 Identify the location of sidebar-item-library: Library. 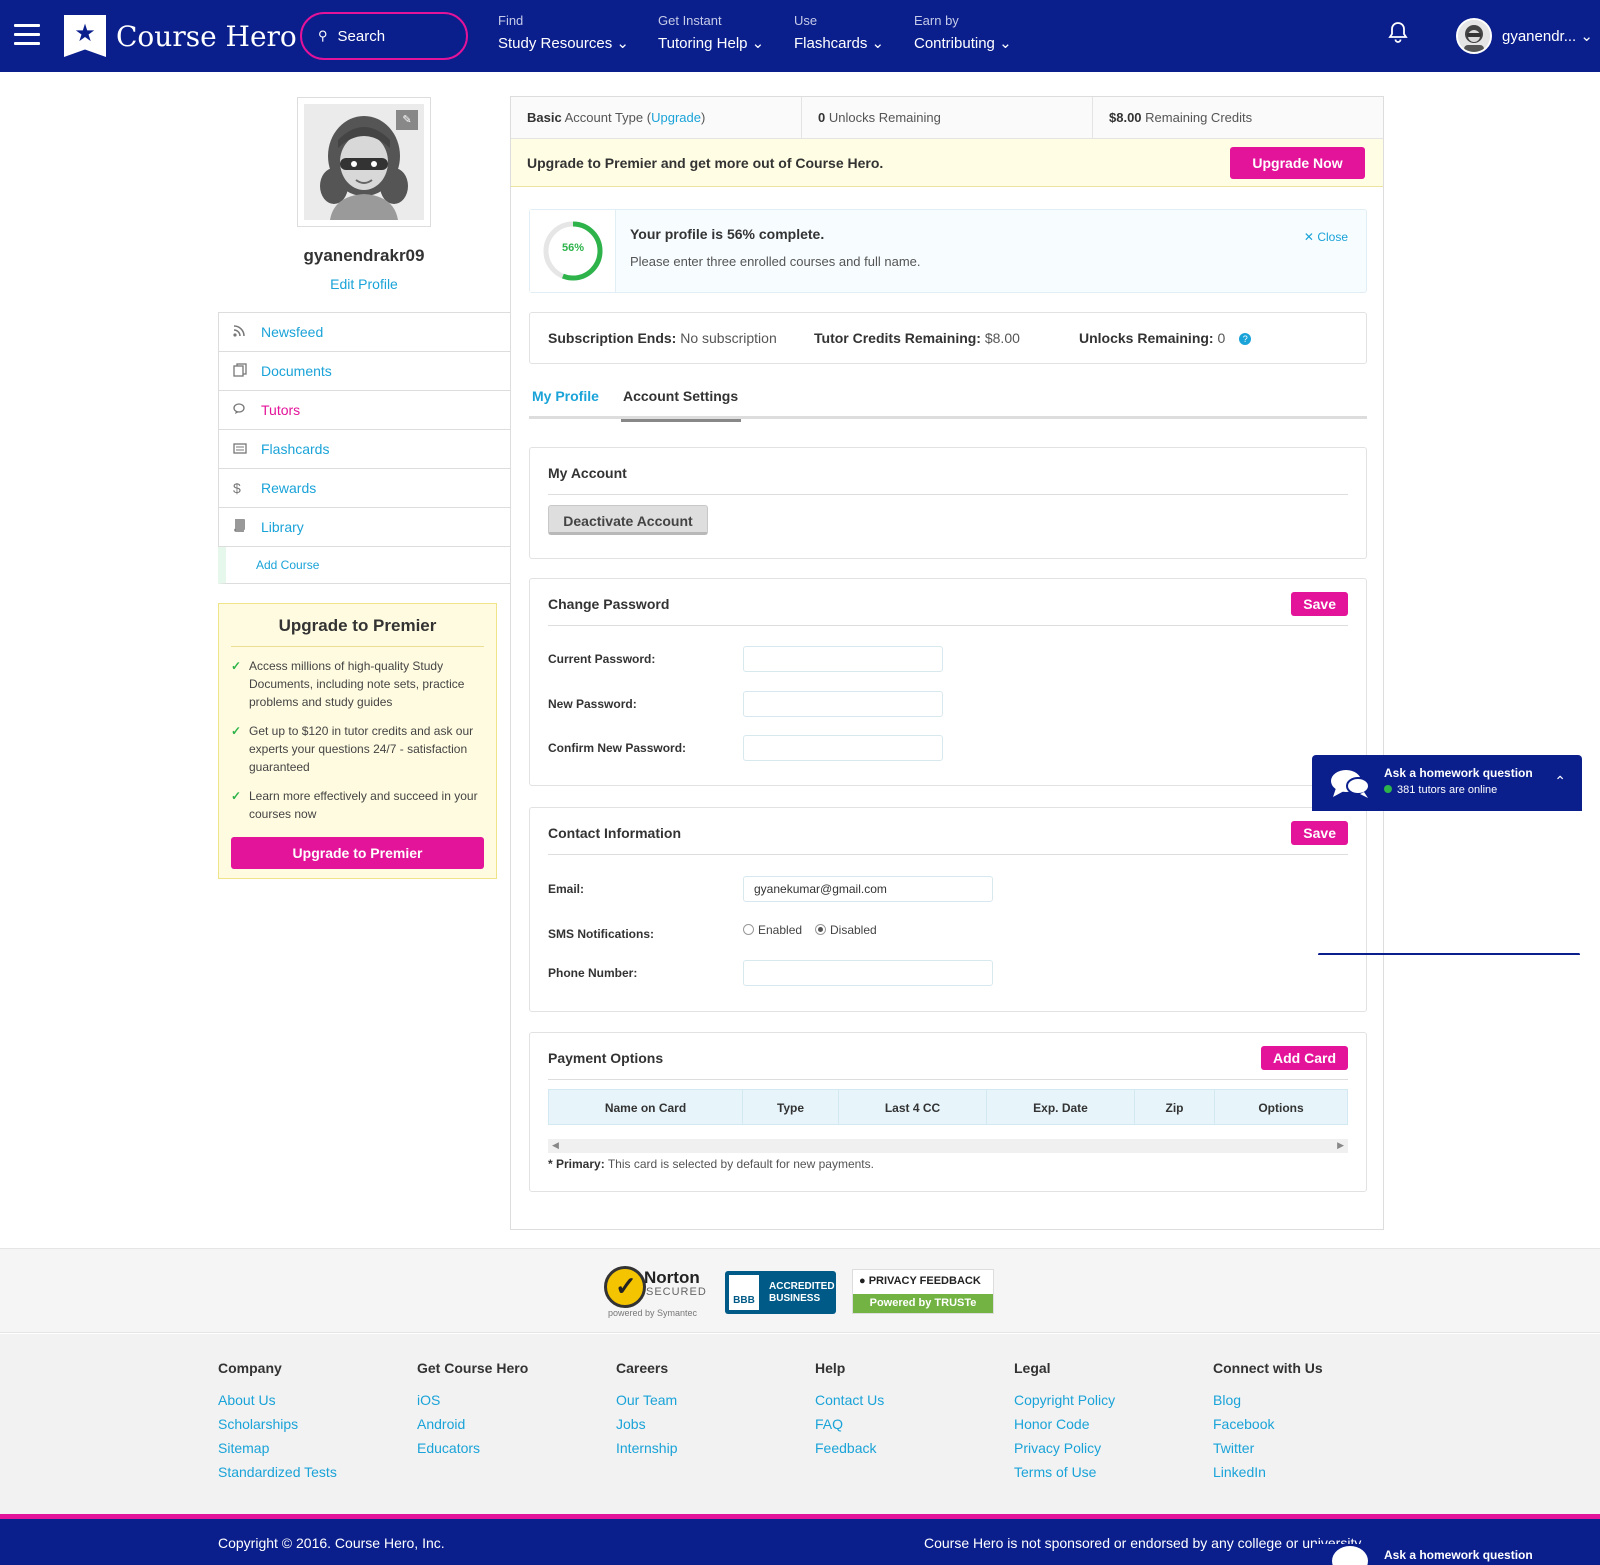
(364, 527).